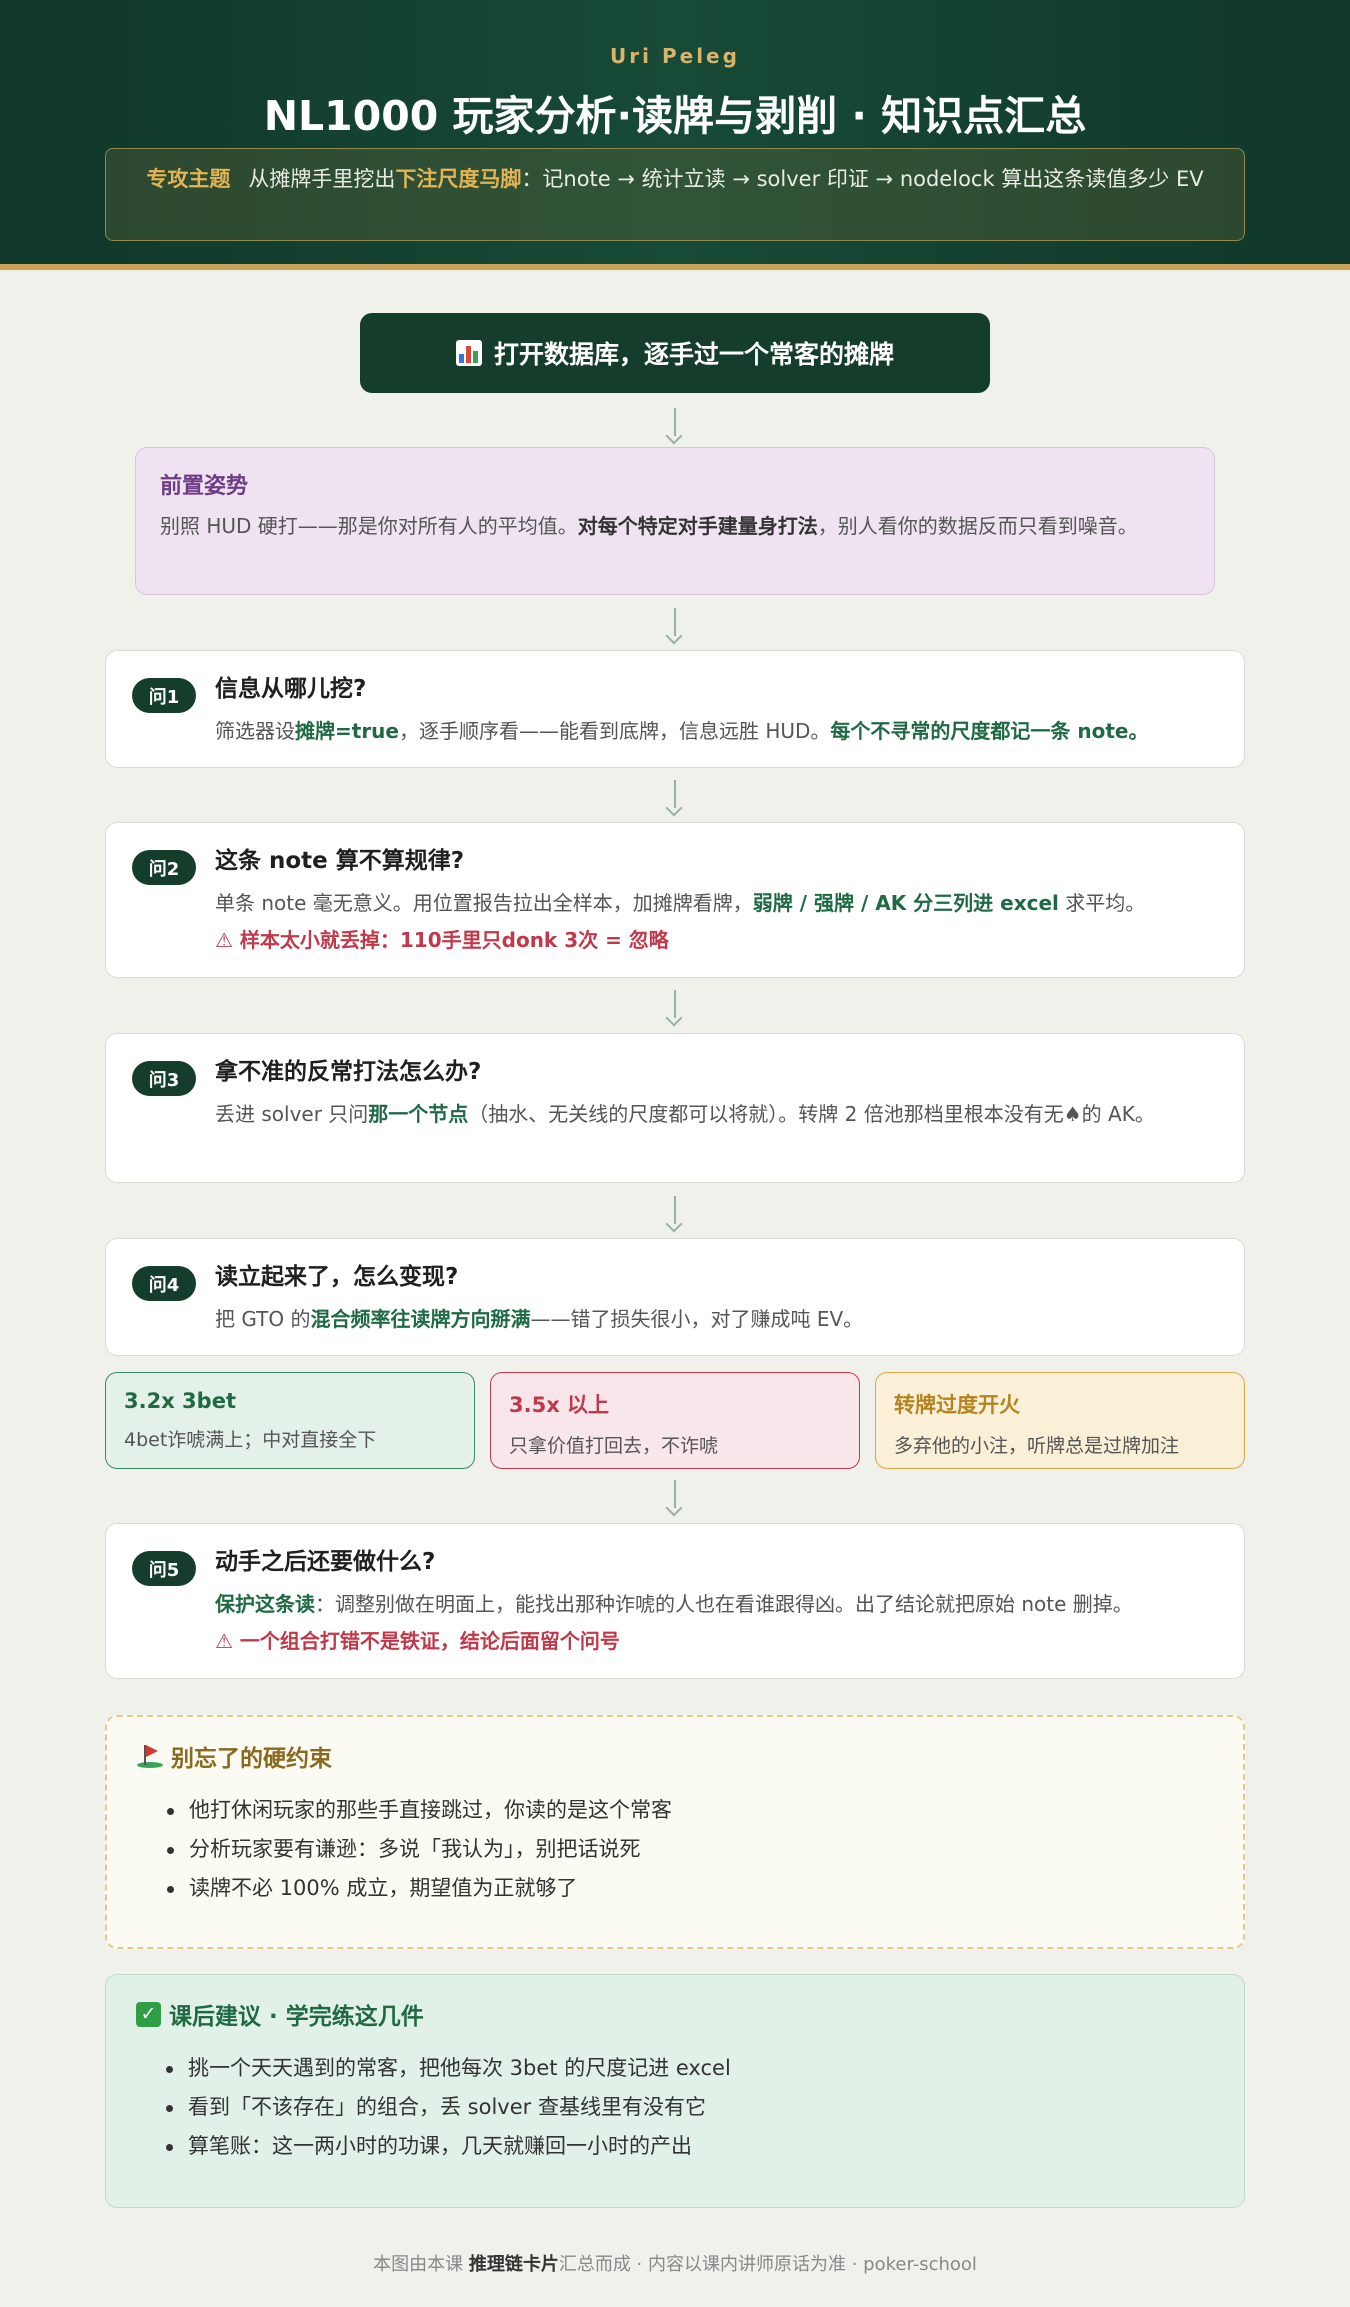 This screenshot has width=1350, height=2307. Describe the element at coordinates (1102, 903) in the screenshot. I see `question-text-part: 求平均。` at that location.